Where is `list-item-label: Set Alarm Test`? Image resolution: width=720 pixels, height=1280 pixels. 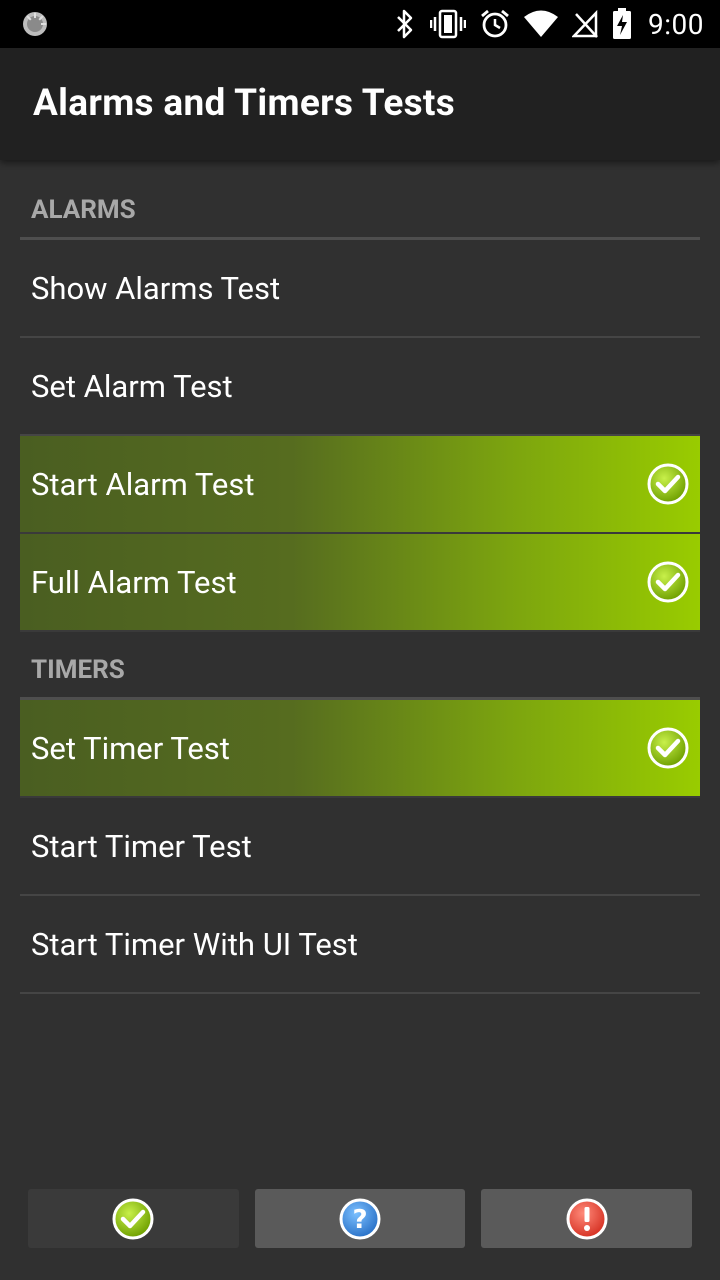 list-item-label: Set Alarm Test is located at coordinates (132, 386).